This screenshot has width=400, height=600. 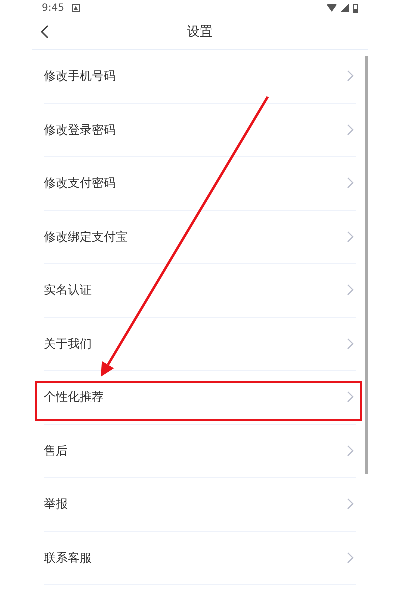 What do you see at coordinates (76, 8) in the screenshot?
I see `notification-icon` at bounding box center [76, 8].